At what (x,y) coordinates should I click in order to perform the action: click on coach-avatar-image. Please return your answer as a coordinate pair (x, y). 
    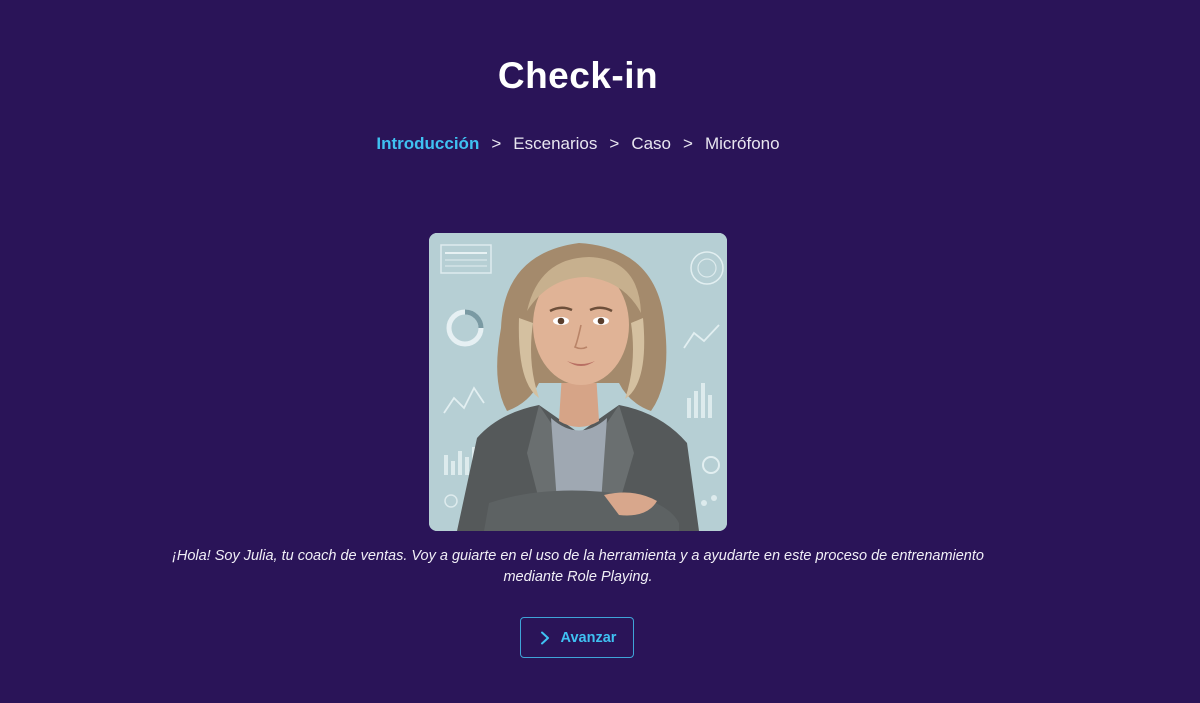
    Looking at the image, I should click on (578, 382).